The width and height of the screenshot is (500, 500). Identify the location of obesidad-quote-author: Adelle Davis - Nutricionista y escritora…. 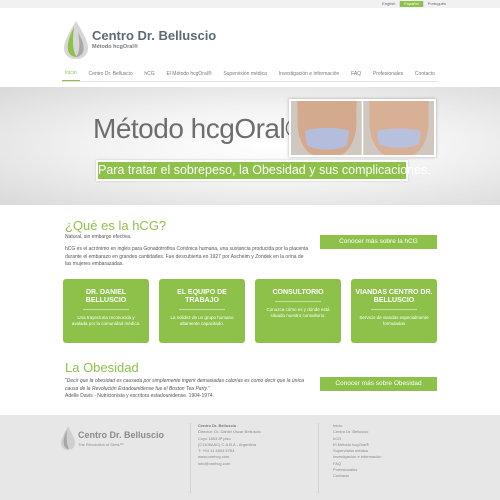
(139, 396).